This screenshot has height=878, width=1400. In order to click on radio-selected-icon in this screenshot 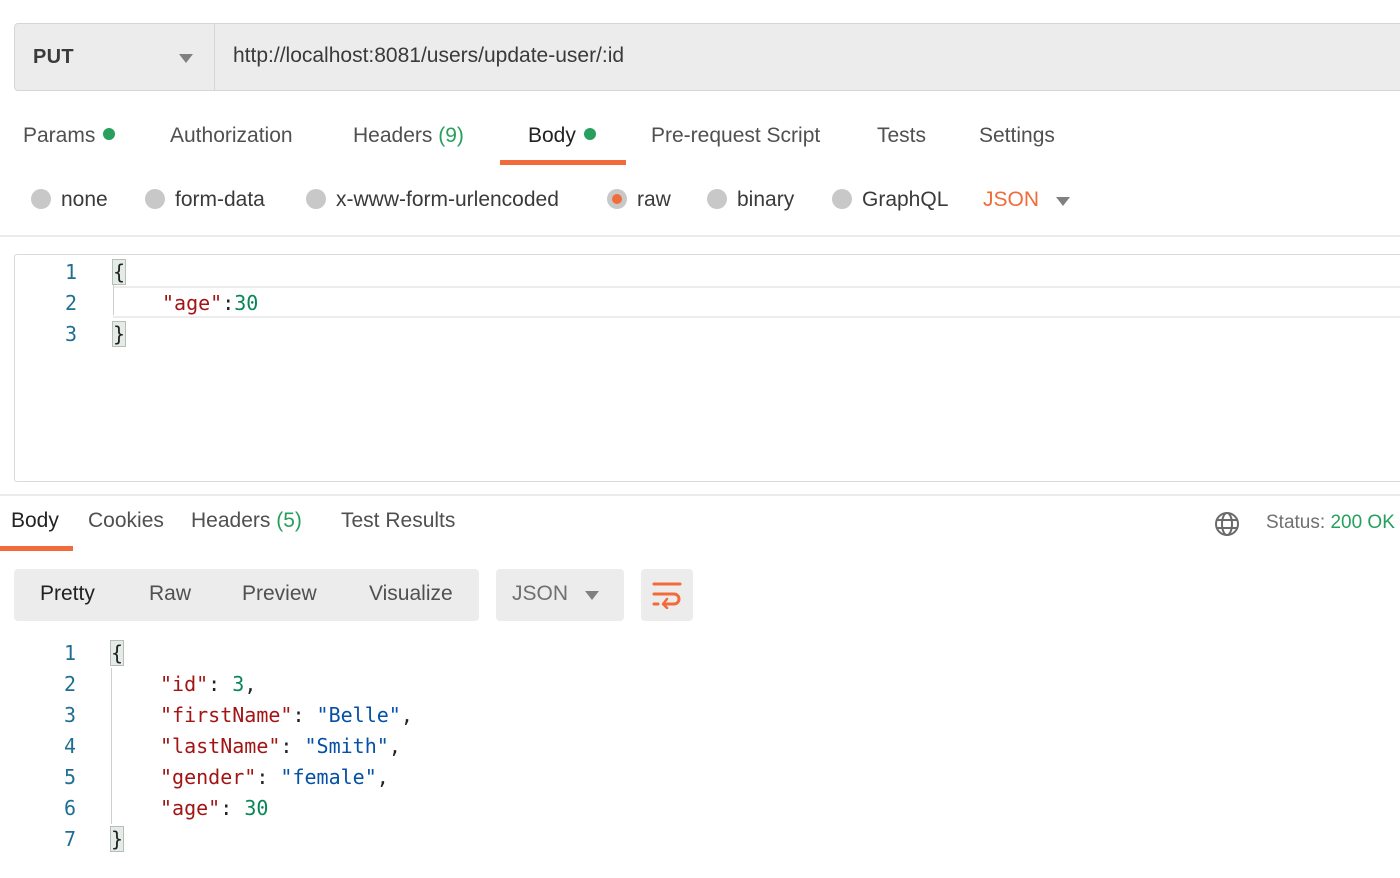, I will do `click(617, 199)`.